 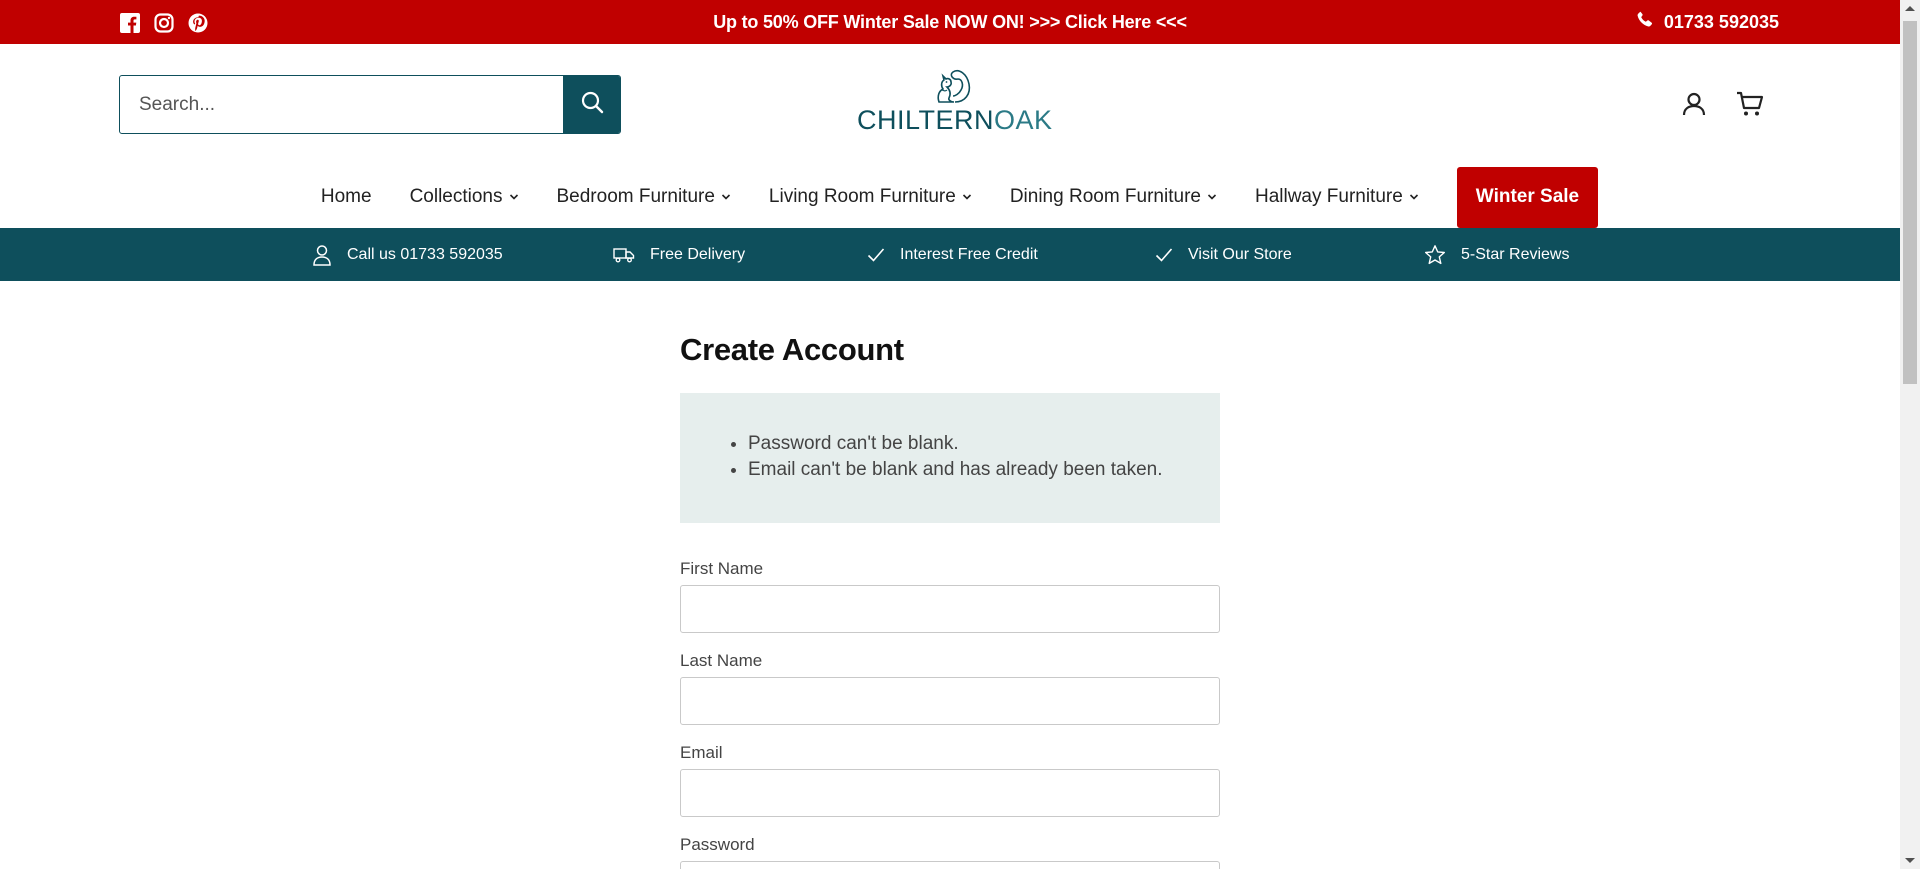 I want to click on truck-icon, so click(x=624, y=254).